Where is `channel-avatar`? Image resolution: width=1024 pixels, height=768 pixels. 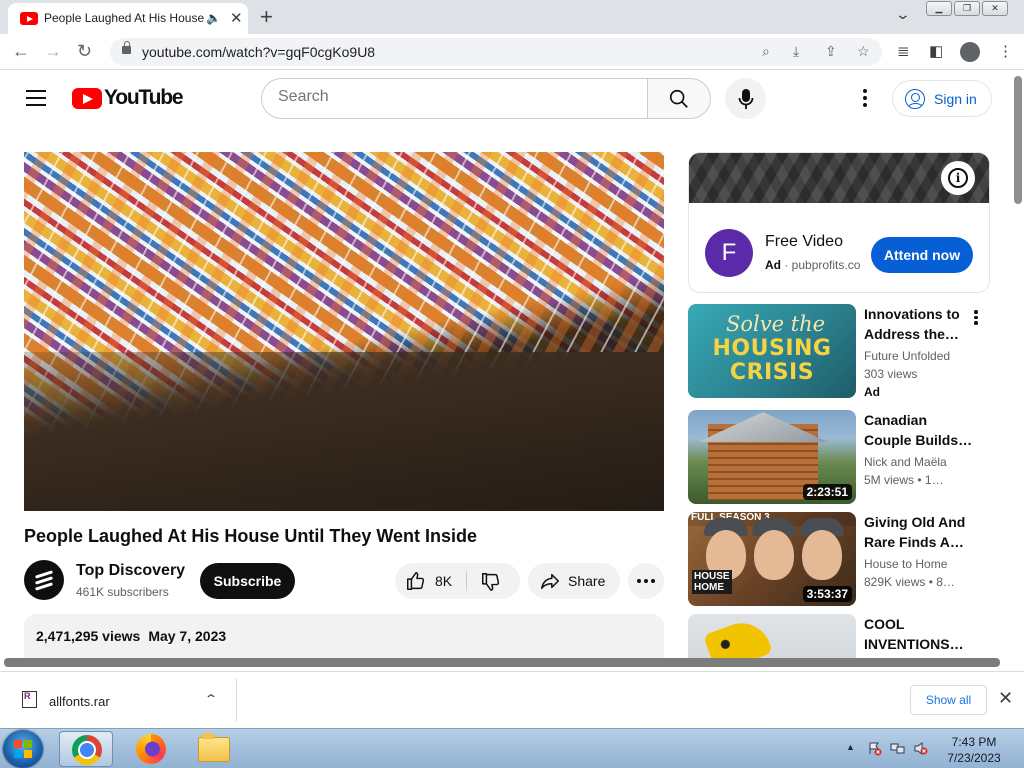
channel-avatar is located at coordinates (44, 580).